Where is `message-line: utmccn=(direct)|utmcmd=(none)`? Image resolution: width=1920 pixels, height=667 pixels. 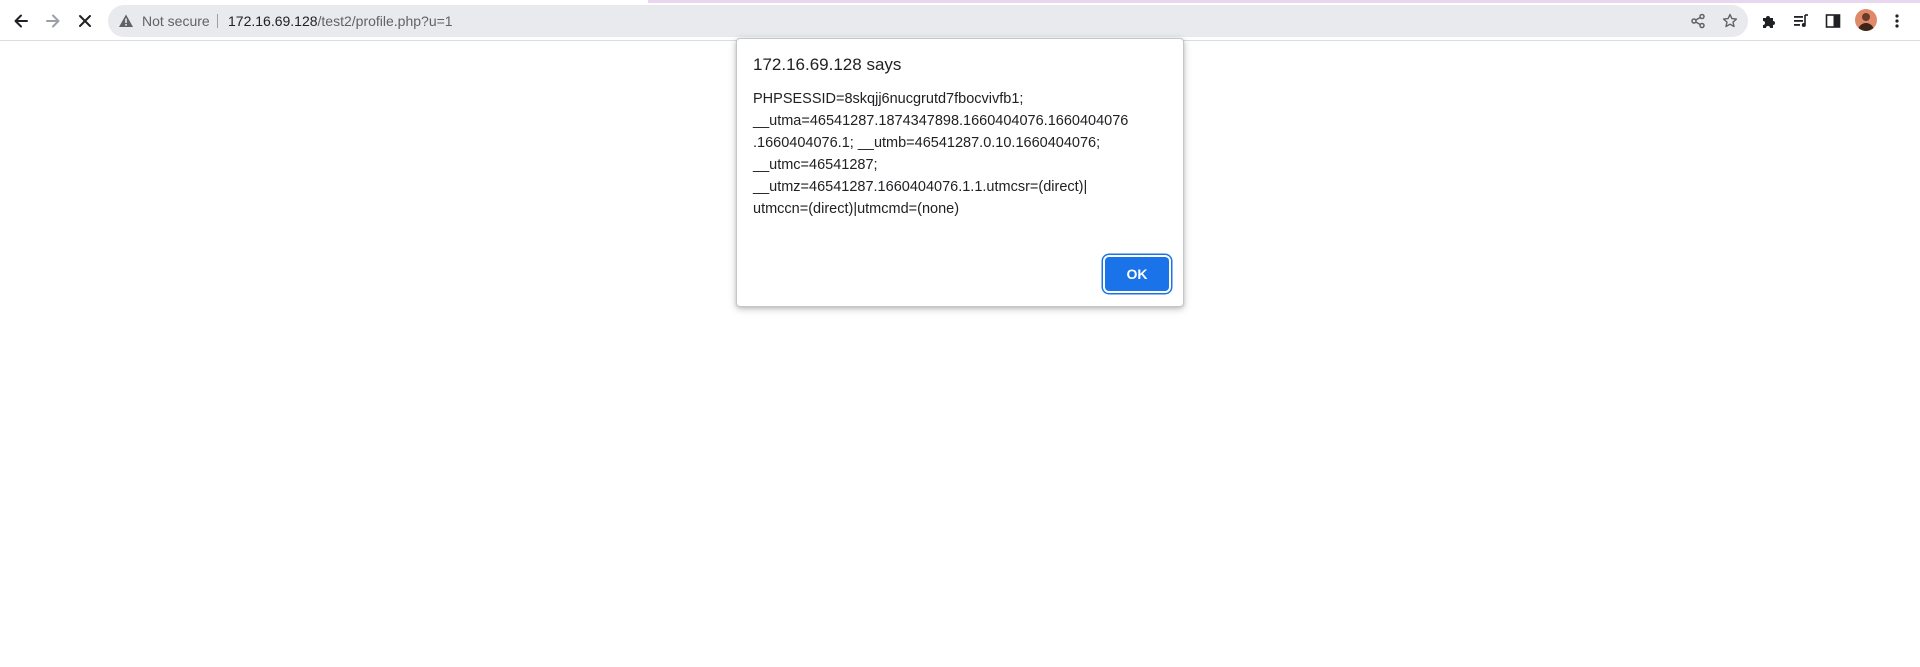 message-line: utmccn=(direct)|utmcmd=(none) is located at coordinates (856, 209).